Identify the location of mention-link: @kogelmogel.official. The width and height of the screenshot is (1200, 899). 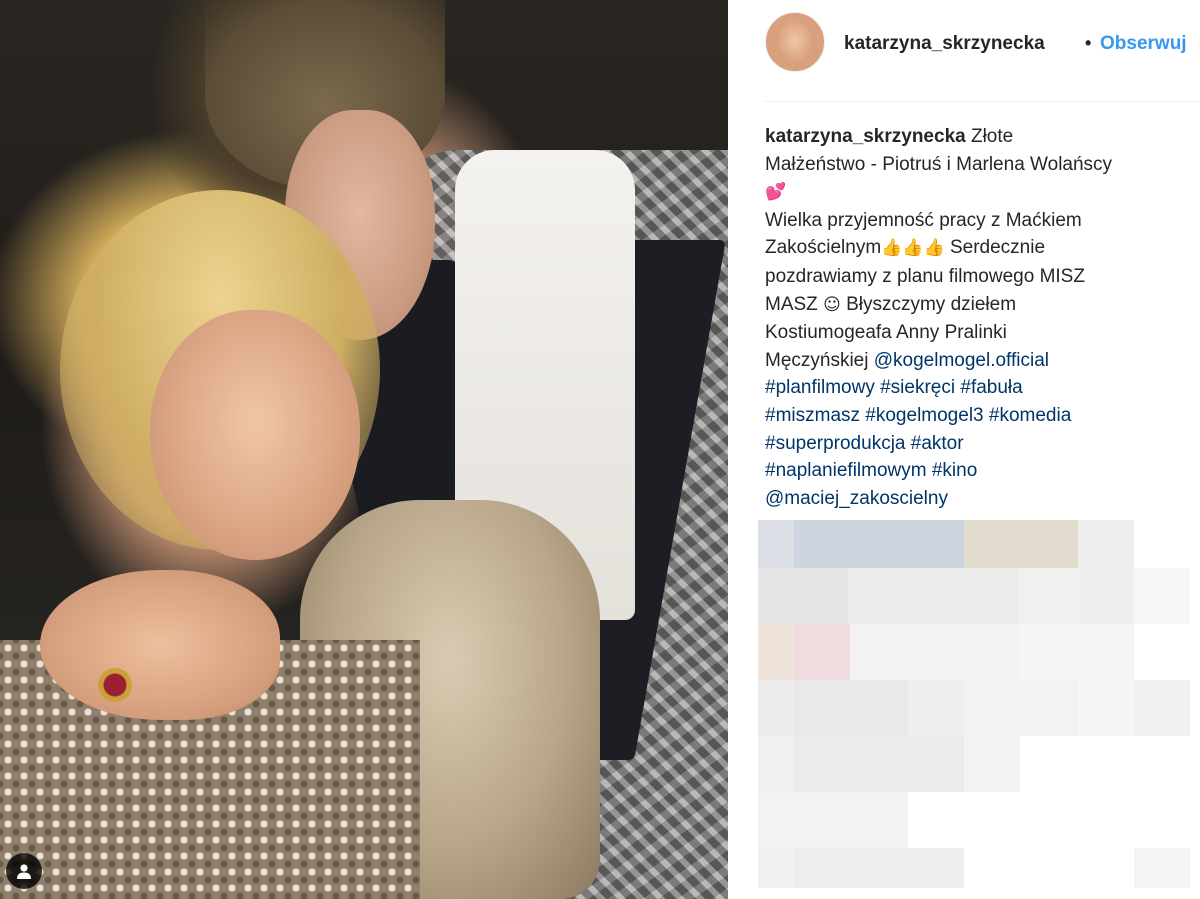
(961, 360).